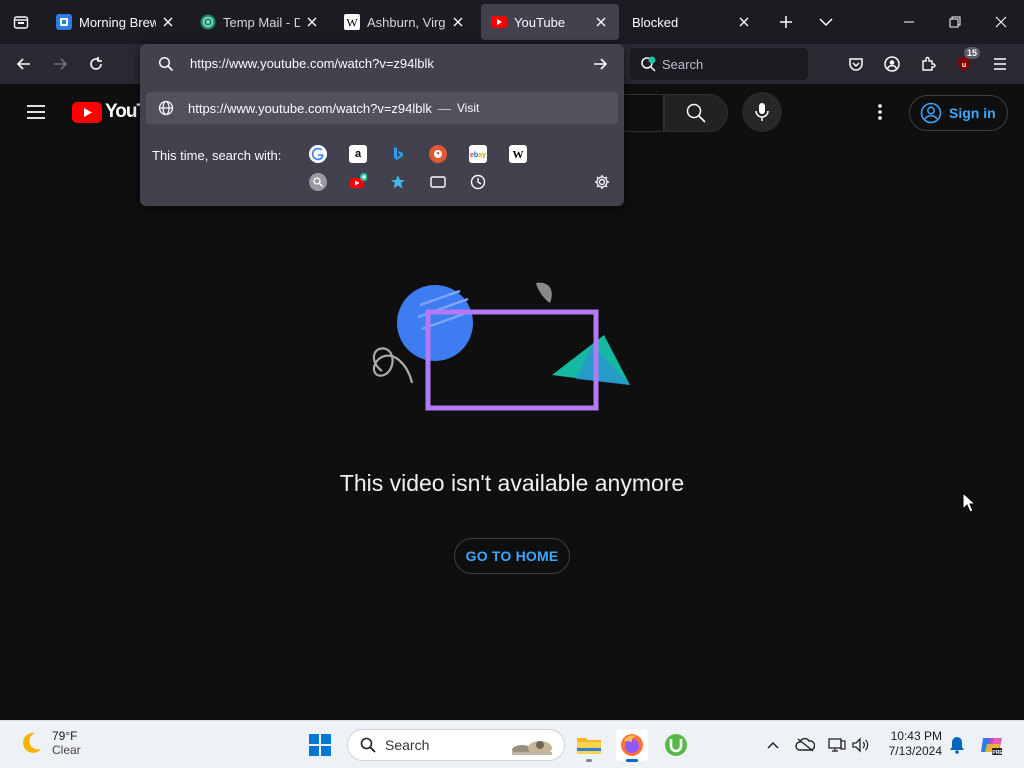 The width and height of the screenshot is (1024, 768). I want to click on weather-widget: 79°F Clear, so click(49, 743).